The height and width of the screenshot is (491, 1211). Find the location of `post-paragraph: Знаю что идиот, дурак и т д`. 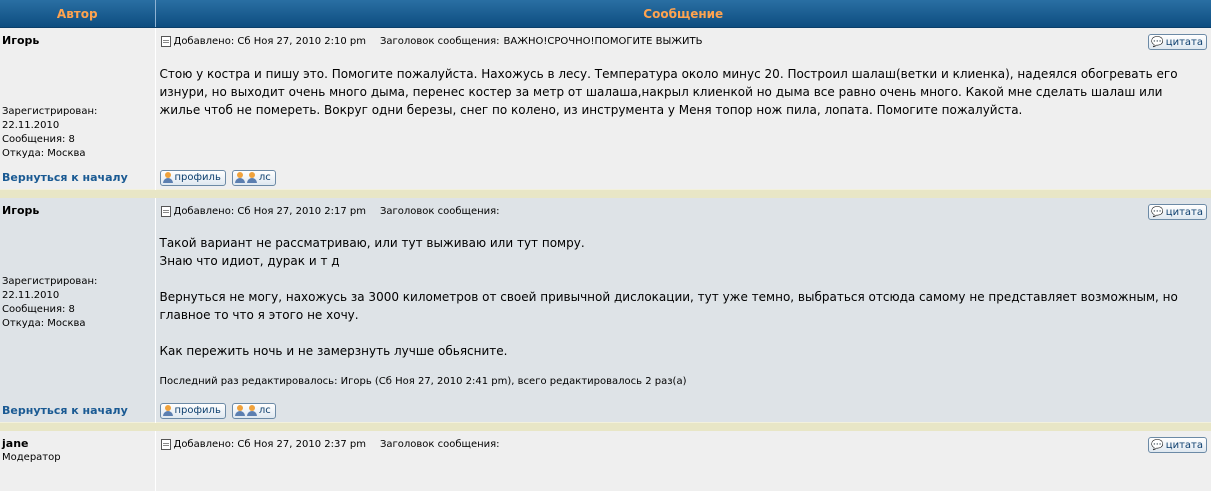

post-paragraph: Знаю что идиот, дурак и т д is located at coordinates (683, 261).